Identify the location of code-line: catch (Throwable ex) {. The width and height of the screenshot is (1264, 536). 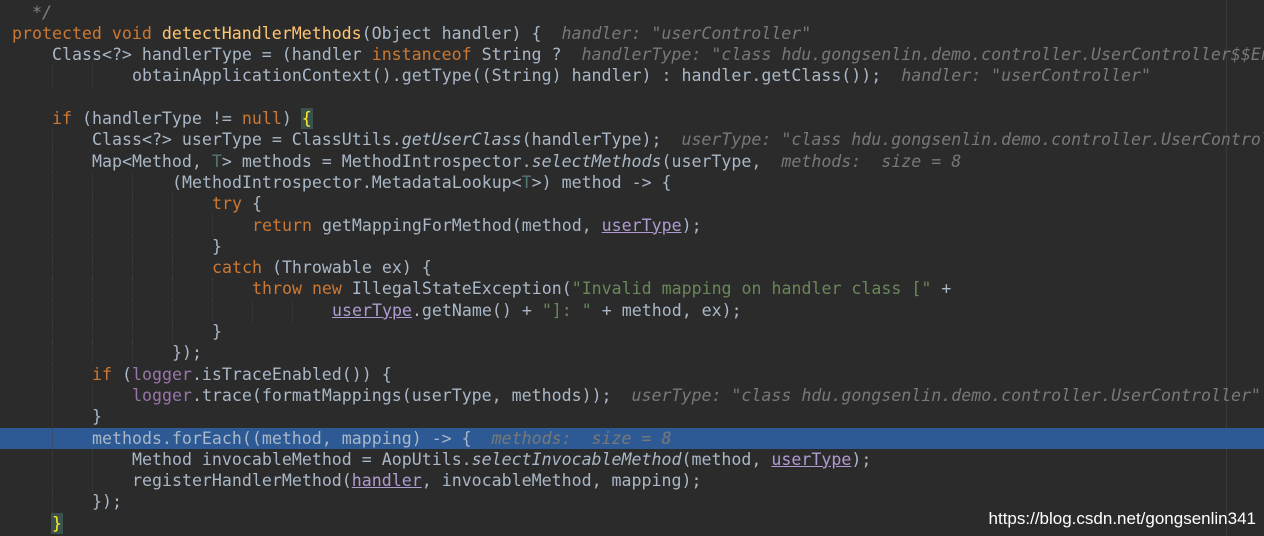
(632, 268).